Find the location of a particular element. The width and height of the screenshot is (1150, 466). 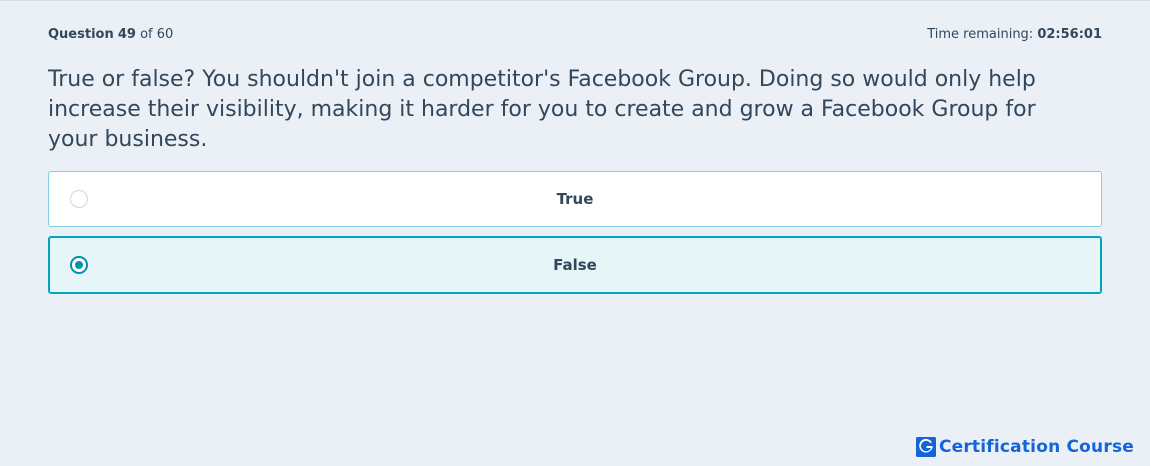

question-total: of 60 is located at coordinates (157, 34).